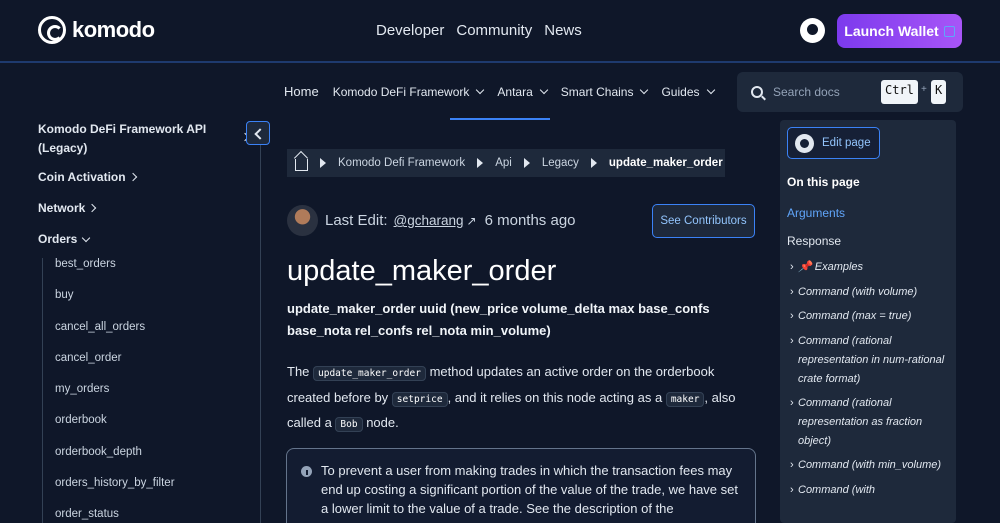 This screenshot has width=1000, height=523. I want to click on logo-text: komodo, so click(113, 29).